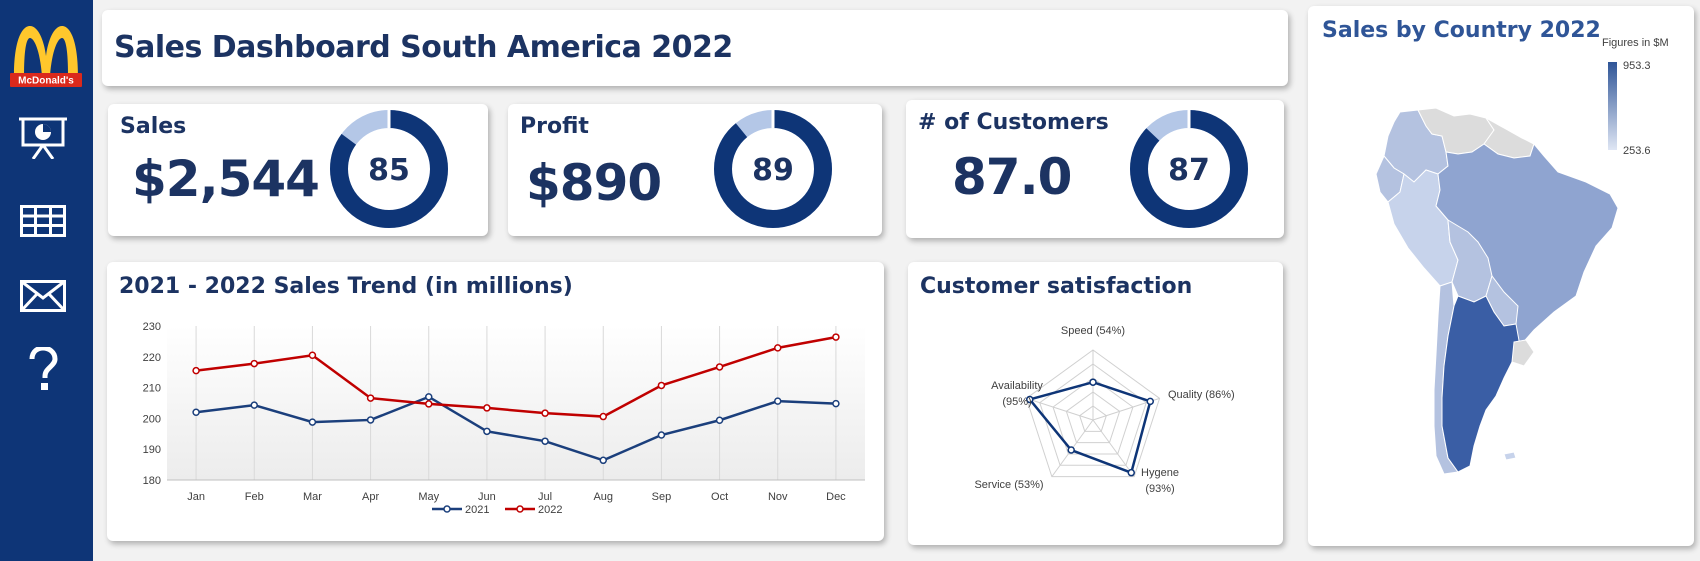 The height and width of the screenshot is (561, 1700). I want to click on kpi-title: Sales, so click(153, 126).